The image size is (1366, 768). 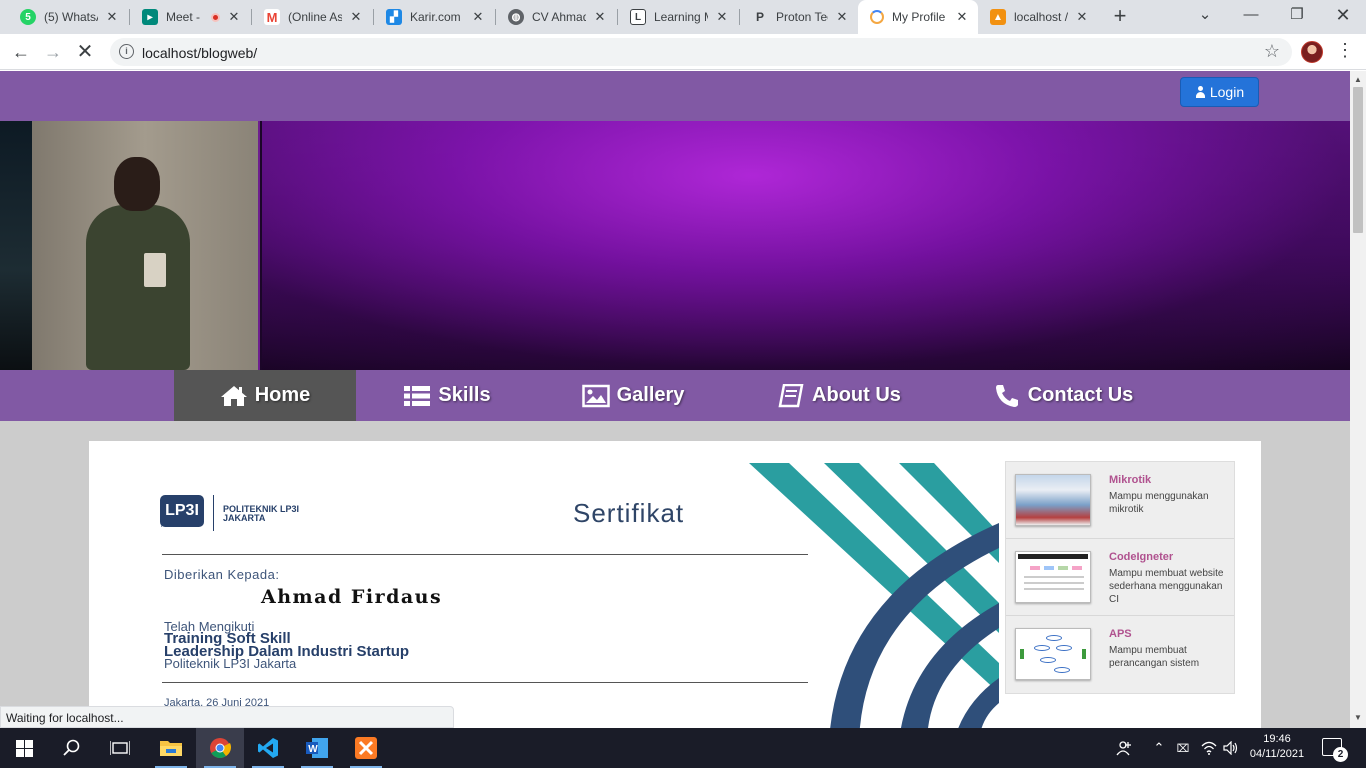 I want to click on people-icon, so click(x=1124, y=748).